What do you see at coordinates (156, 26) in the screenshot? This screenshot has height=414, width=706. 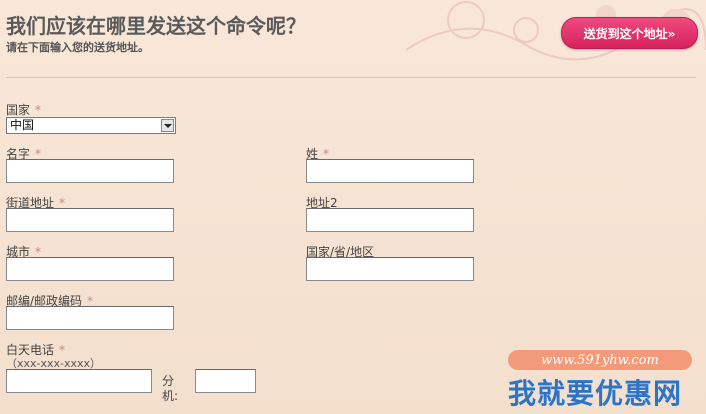 I see `page-title: 我们应该在哪里发送这个命令呢？` at bounding box center [156, 26].